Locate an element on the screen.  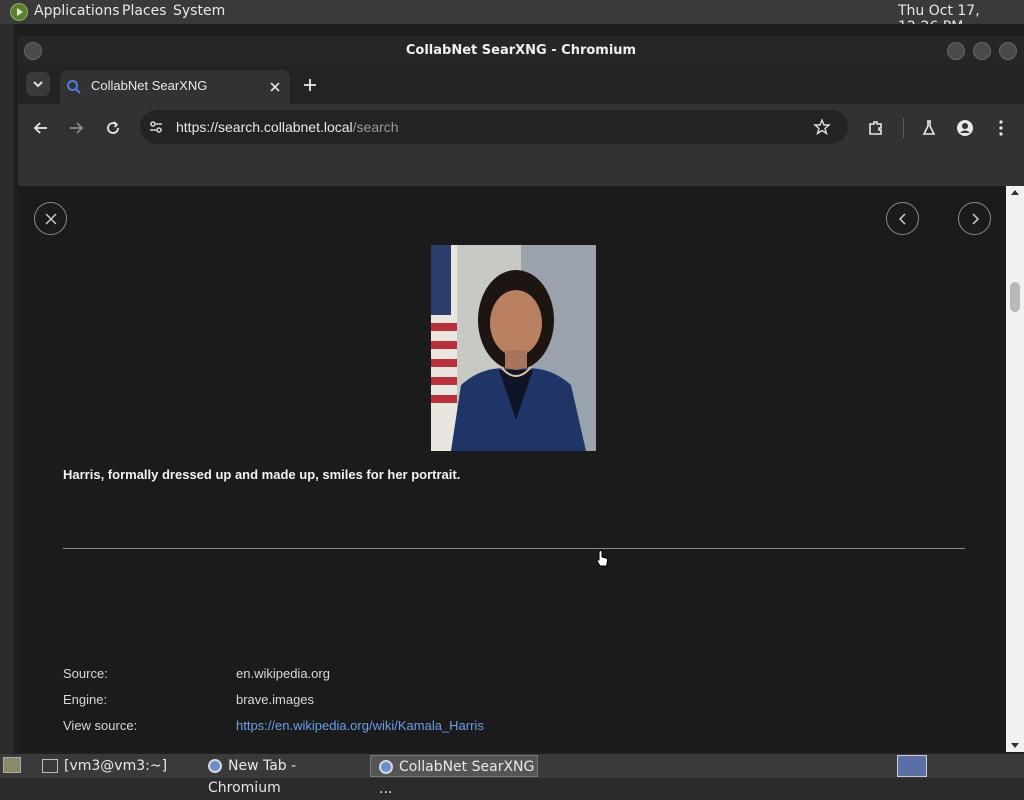
page-scrollbar is located at coordinates (1015, 469).